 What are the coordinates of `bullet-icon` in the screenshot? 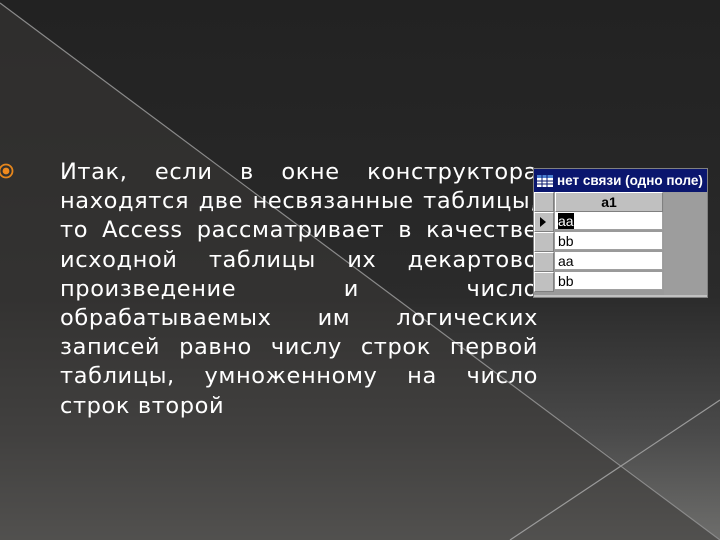 It's located at (7, 171).